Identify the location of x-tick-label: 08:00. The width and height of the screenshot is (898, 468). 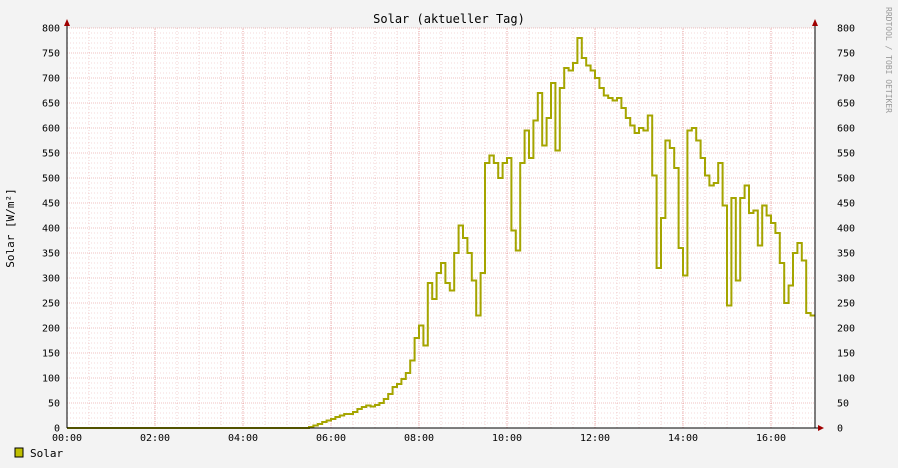
(419, 438).